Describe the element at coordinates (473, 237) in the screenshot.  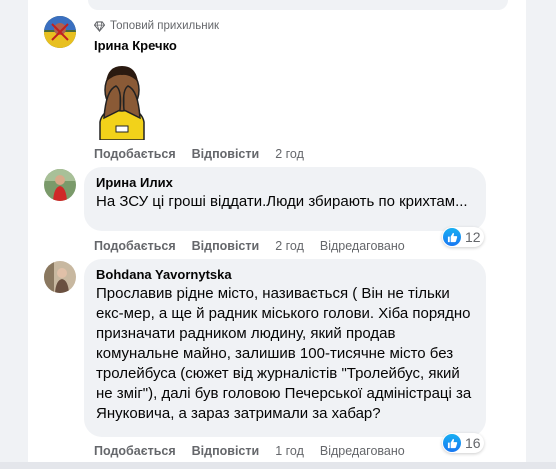
I see `reaction-count: 12` at that location.